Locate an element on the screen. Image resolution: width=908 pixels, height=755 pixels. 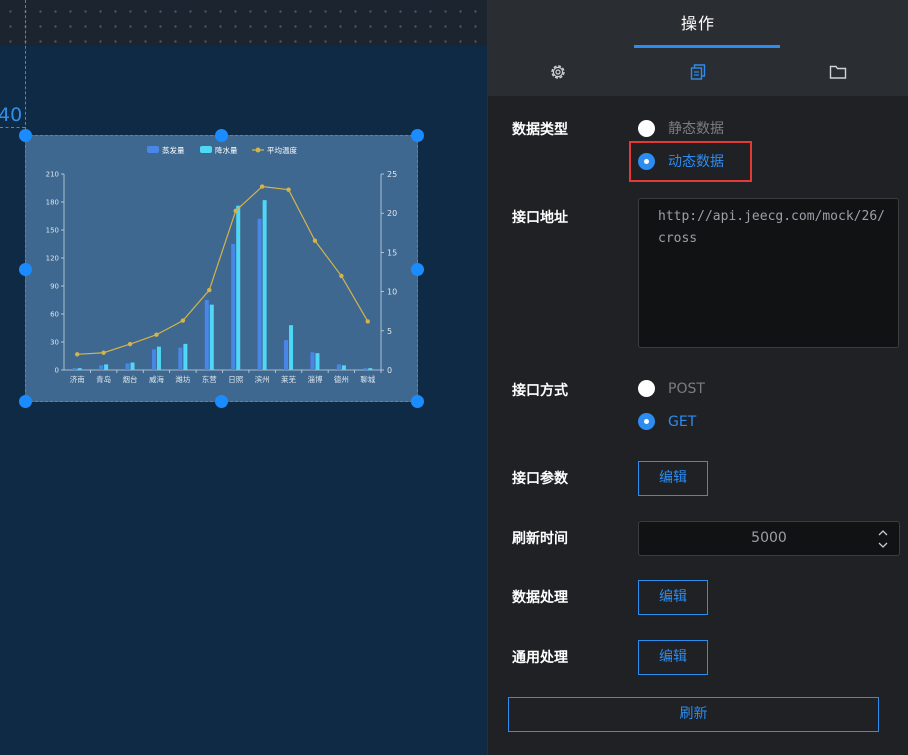
x-tick-label: 德州 is located at coordinates (341, 379).